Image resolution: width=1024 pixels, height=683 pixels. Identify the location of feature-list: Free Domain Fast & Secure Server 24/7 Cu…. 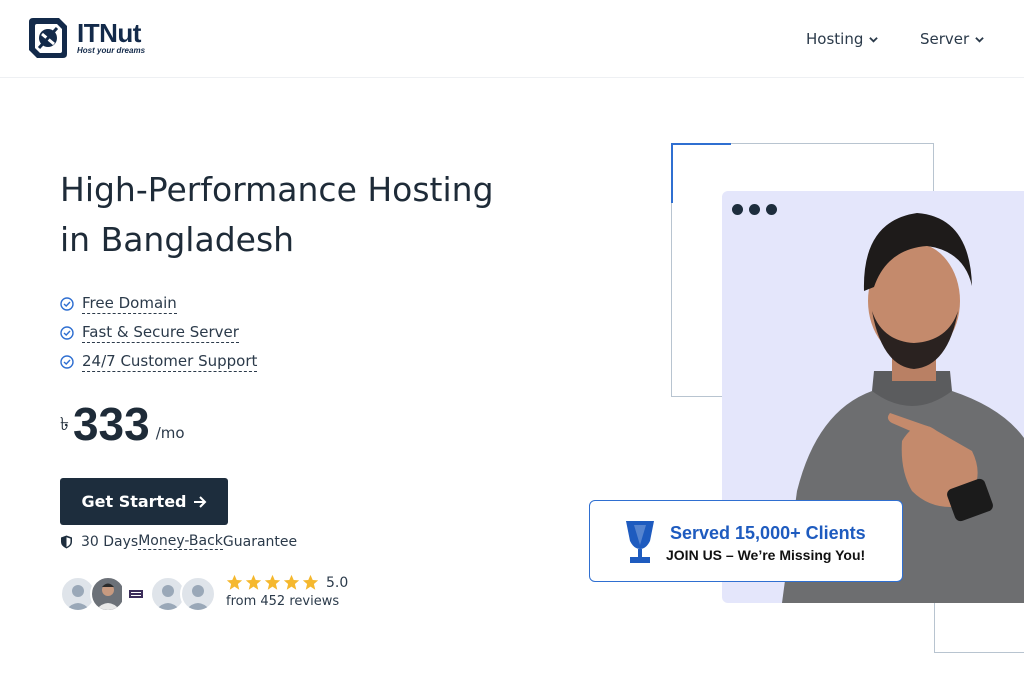
(159, 332).